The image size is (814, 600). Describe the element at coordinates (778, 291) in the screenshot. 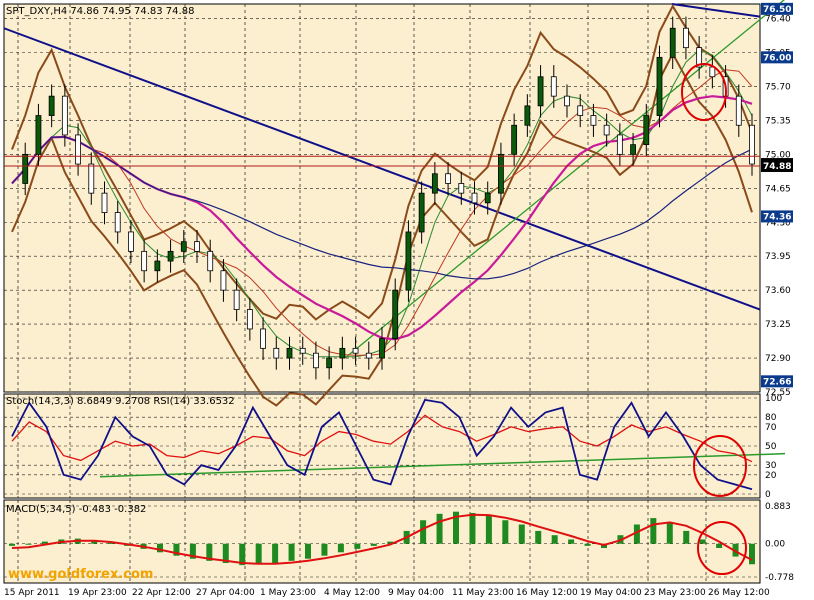

I see `y-tick-label: 73.60` at that location.